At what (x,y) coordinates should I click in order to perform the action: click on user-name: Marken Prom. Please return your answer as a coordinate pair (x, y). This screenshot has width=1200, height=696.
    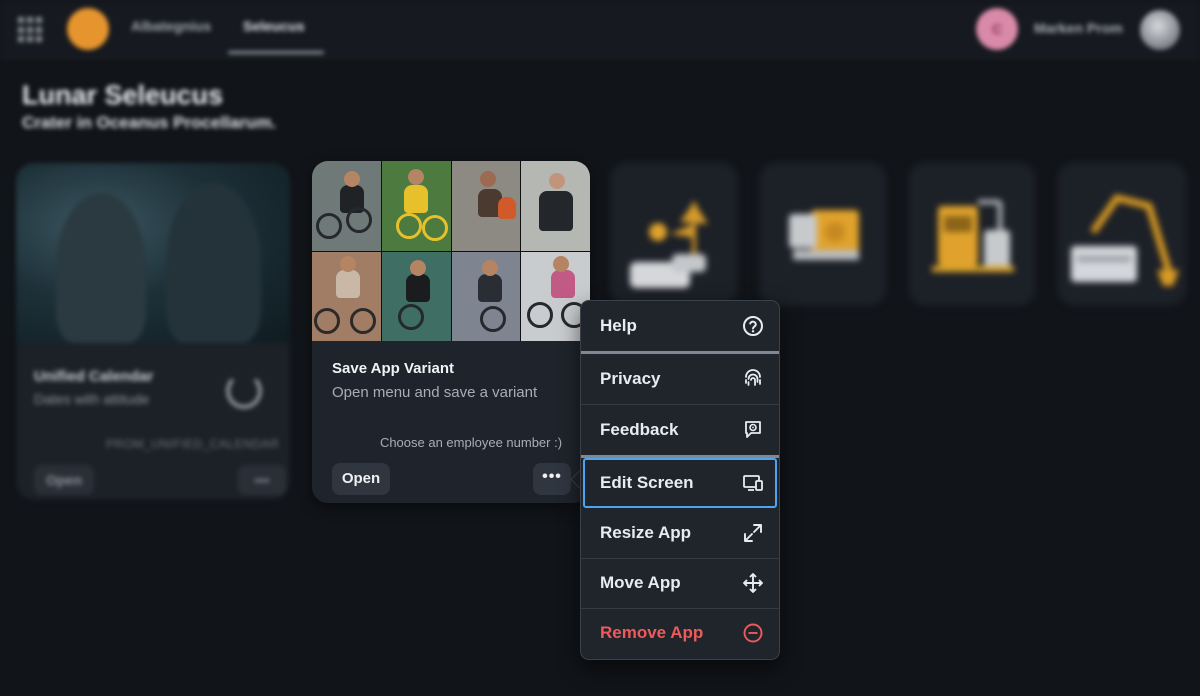
    Looking at the image, I should click on (1078, 28).